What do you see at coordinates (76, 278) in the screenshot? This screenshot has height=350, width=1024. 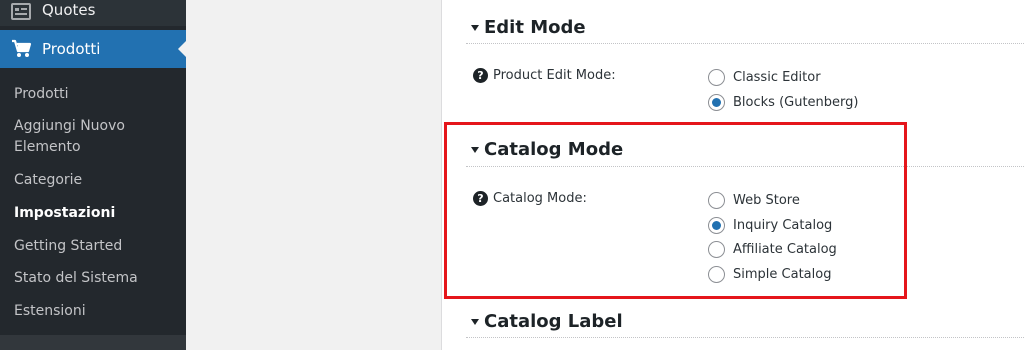 I see `submenu-item-stato-sistema: Stato del Sistema` at bounding box center [76, 278].